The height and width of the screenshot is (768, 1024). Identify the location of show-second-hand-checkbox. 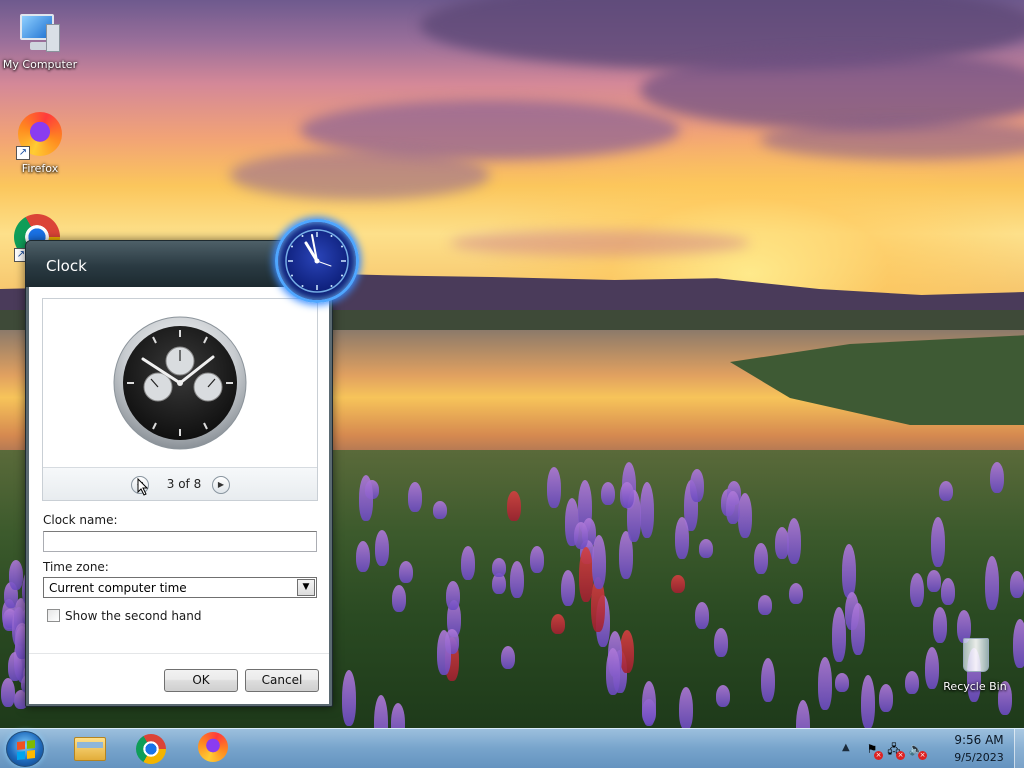
(53, 615).